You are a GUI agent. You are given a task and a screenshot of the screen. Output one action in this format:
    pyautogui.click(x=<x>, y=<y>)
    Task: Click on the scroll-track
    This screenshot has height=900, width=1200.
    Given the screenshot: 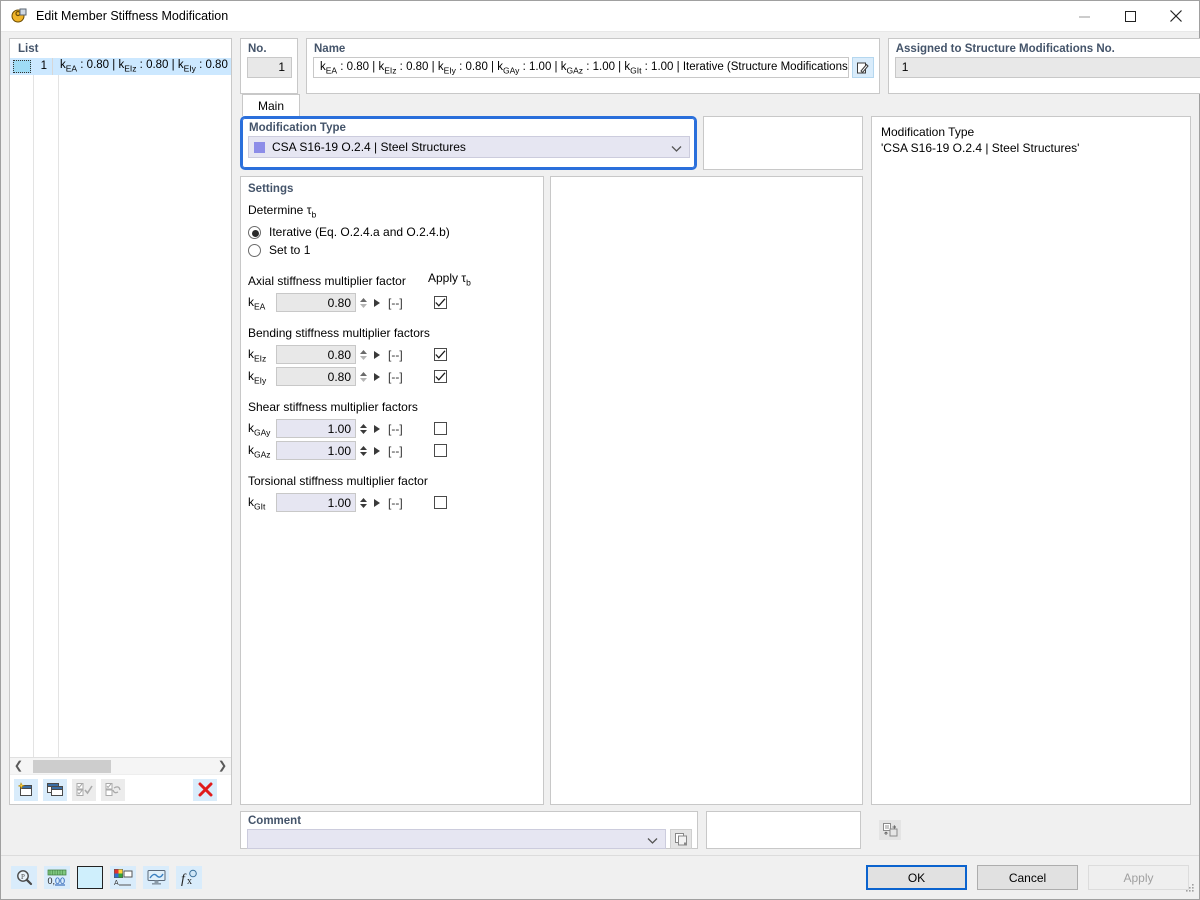 What is the action you would take?
    pyautogui.click(x=120, y=766)
    